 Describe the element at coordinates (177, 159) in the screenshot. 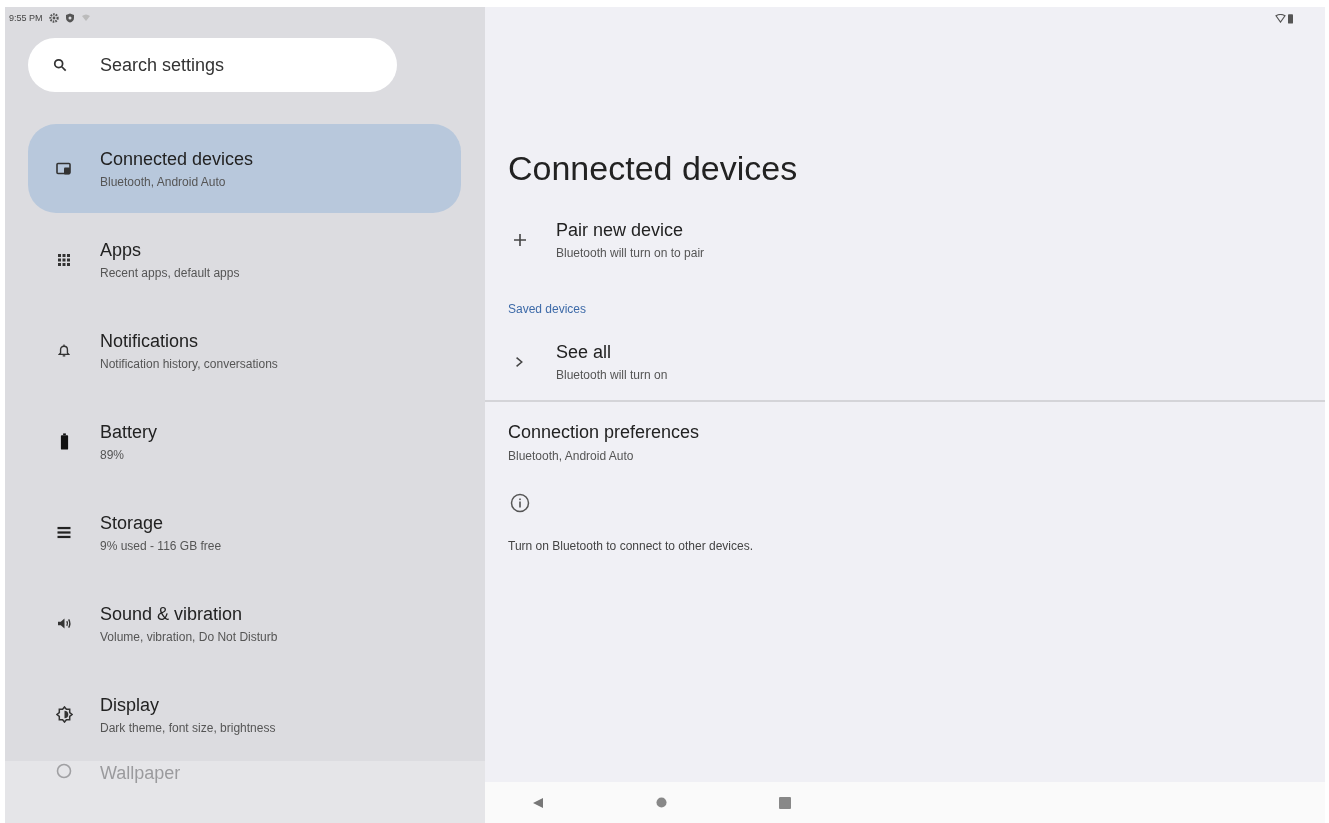

I see `item-title: Connected devices` at that location.